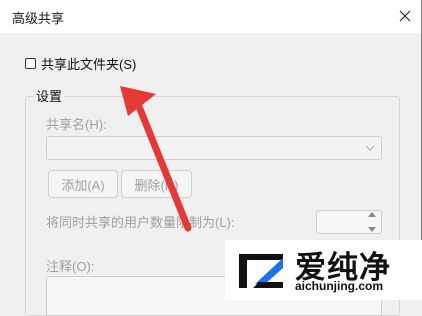 The height and width of the screenshot is (316, 422). What do you see at coordinates (70, 266) in the screenshot?
I see `note-label: 注释(O):` at bounding box center [70, 266].